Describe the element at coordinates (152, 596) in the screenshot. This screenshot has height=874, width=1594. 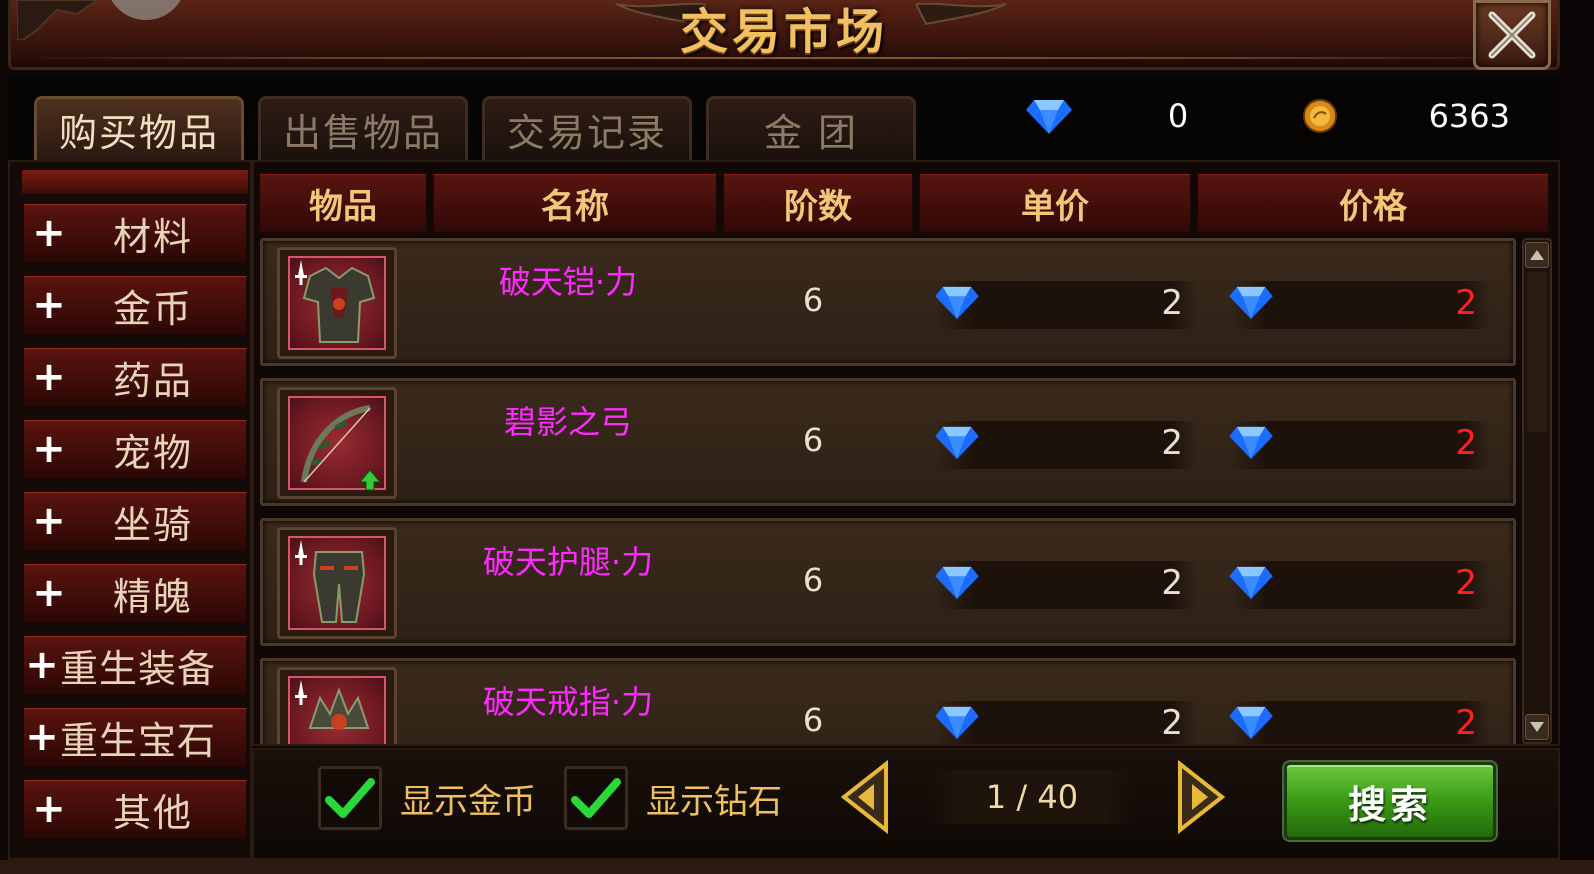
I see `category-label: 精魄` at that location.